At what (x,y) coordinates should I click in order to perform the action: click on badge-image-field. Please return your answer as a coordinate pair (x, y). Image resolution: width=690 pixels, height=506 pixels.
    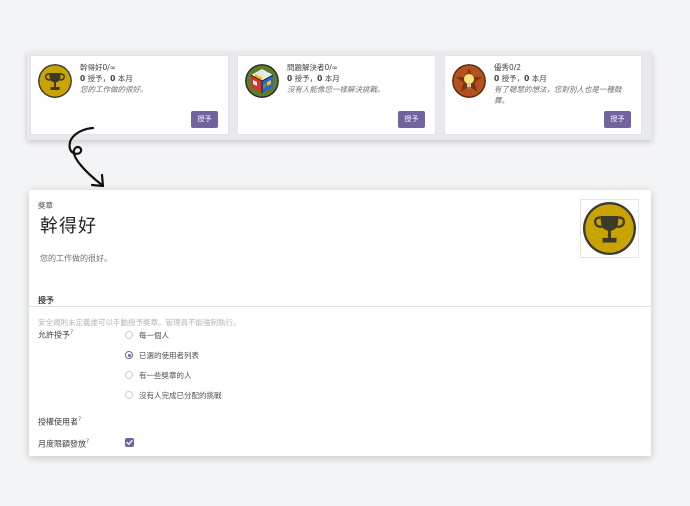
    Looking at the image, I should click on (609, 228).